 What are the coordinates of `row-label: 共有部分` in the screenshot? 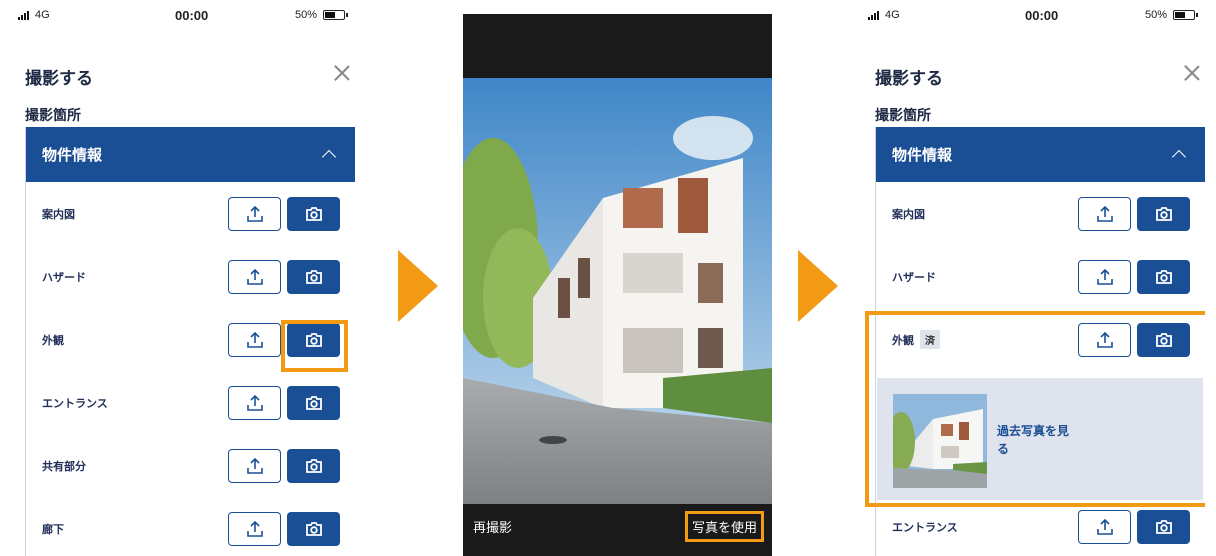 It's located at (64, 466).